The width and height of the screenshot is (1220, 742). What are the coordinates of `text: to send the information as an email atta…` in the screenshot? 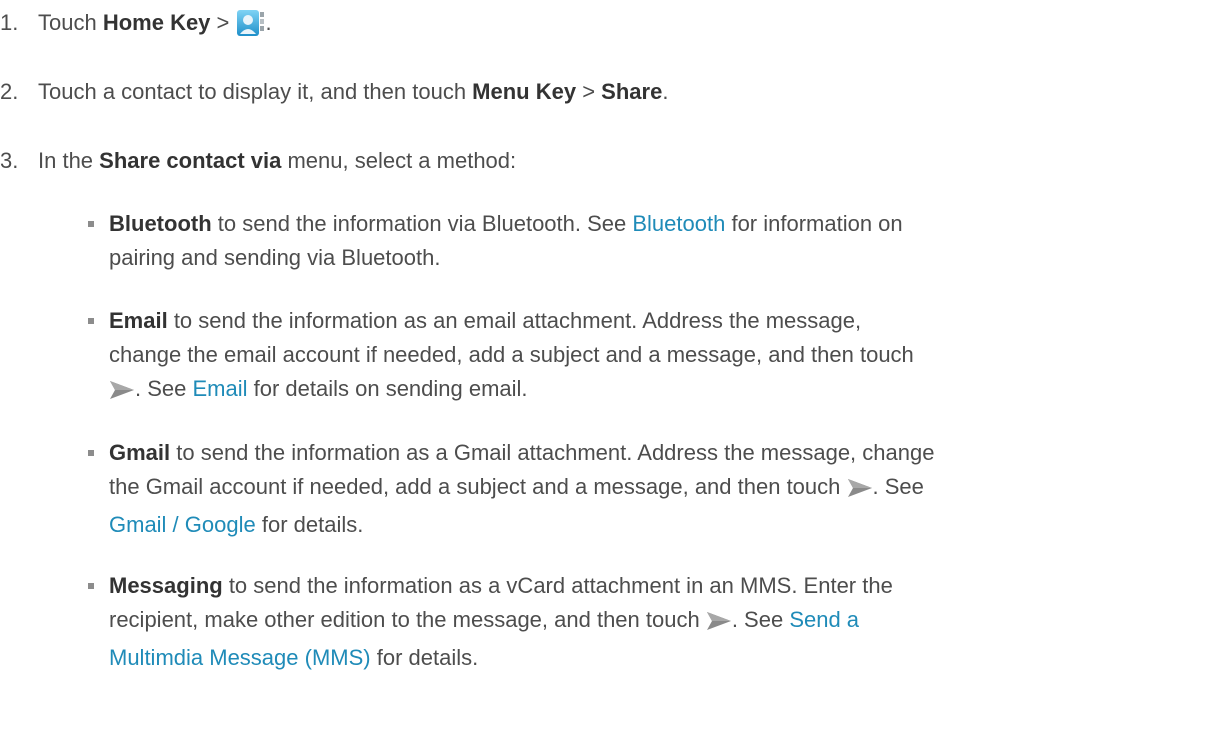 It's located at (514, 320).